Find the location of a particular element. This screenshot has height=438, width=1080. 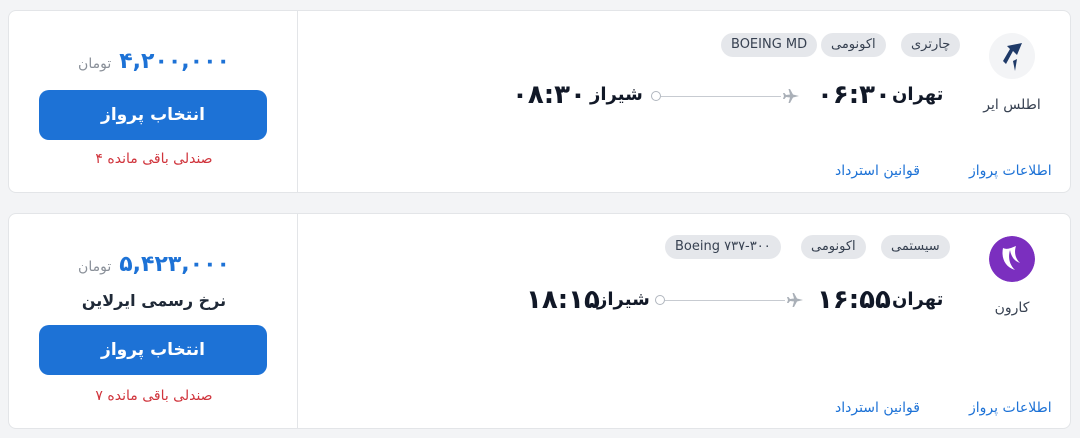

airline-name: اطلس ایر is located at coordinates (1012, 105).